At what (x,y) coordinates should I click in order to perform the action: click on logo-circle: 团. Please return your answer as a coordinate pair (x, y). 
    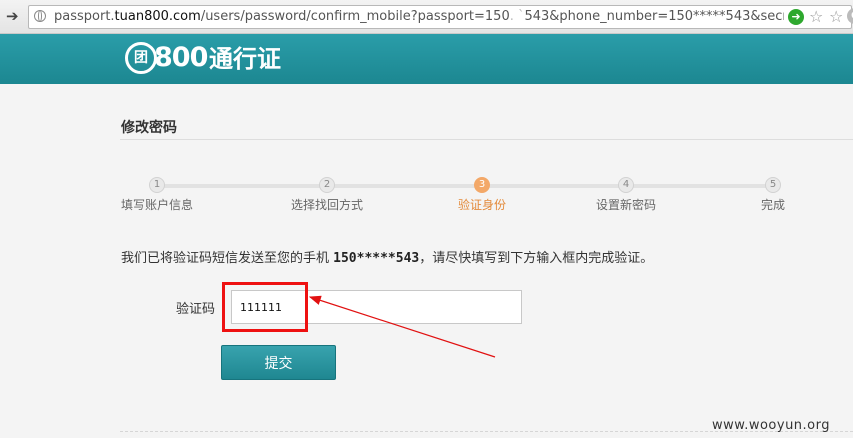
    Looking at the image, I should click on (141, 58).